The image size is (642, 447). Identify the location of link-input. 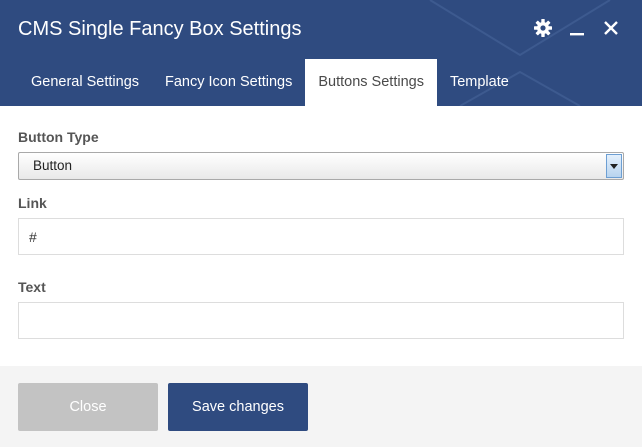
(321, 236).